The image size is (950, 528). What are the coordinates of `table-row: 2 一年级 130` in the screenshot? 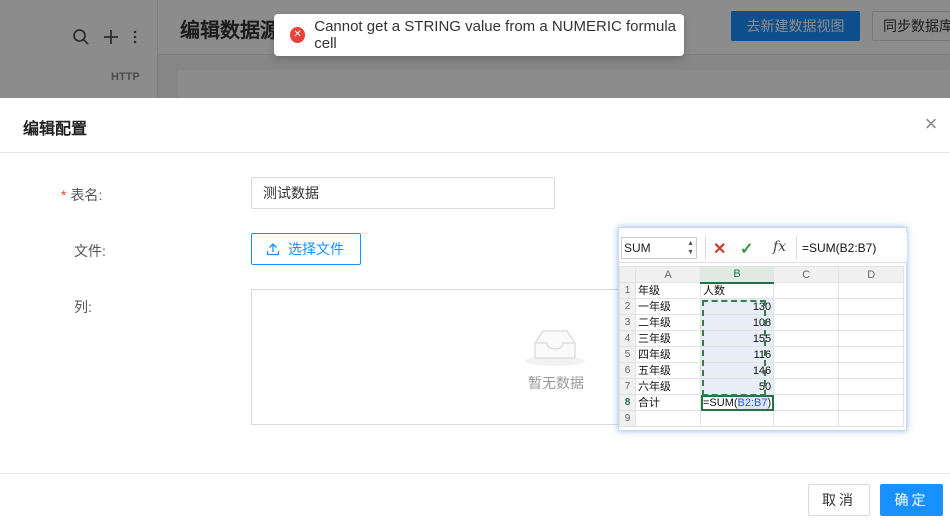 It's located at (762, 306).